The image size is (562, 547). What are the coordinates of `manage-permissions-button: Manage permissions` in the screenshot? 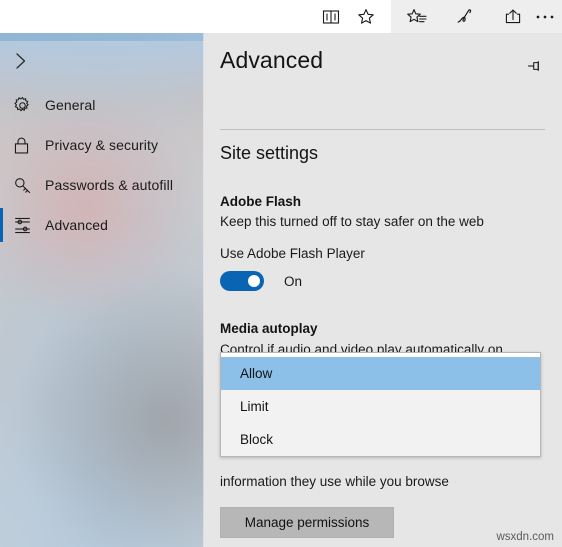 It's located at (307, 522).